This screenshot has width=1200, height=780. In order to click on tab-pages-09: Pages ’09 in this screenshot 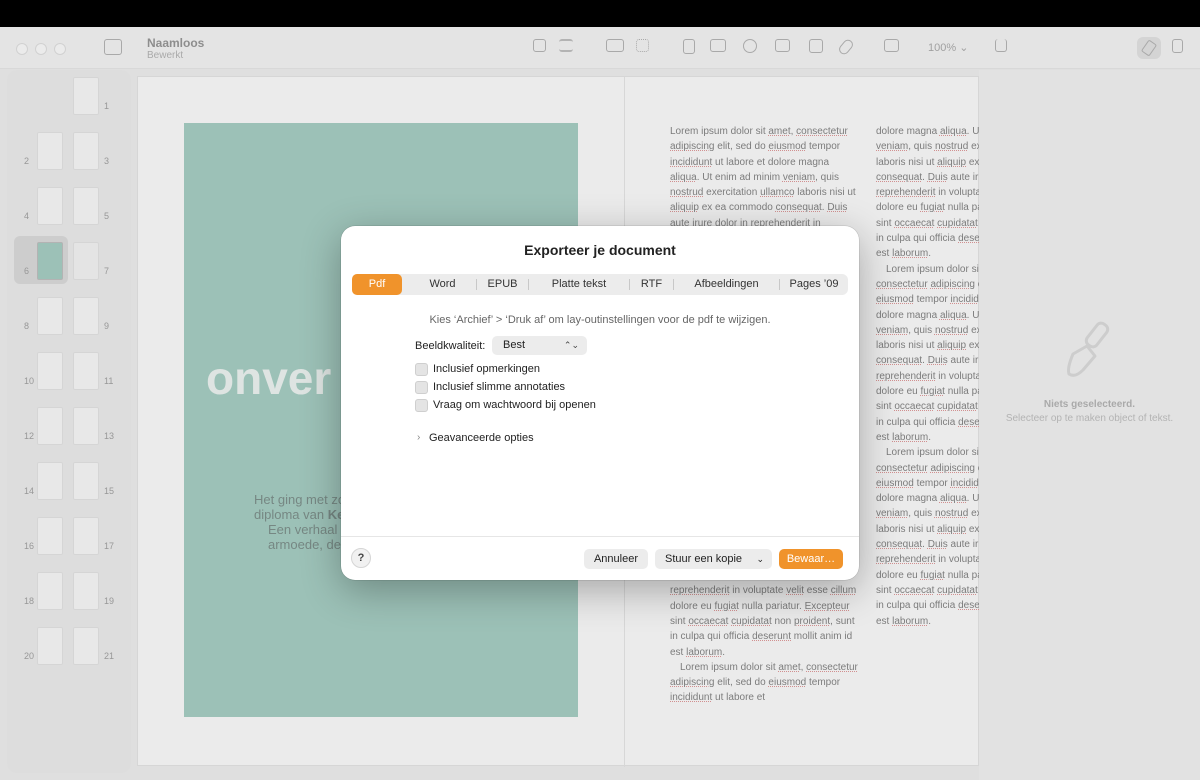, I will do `click(814, 284)`.